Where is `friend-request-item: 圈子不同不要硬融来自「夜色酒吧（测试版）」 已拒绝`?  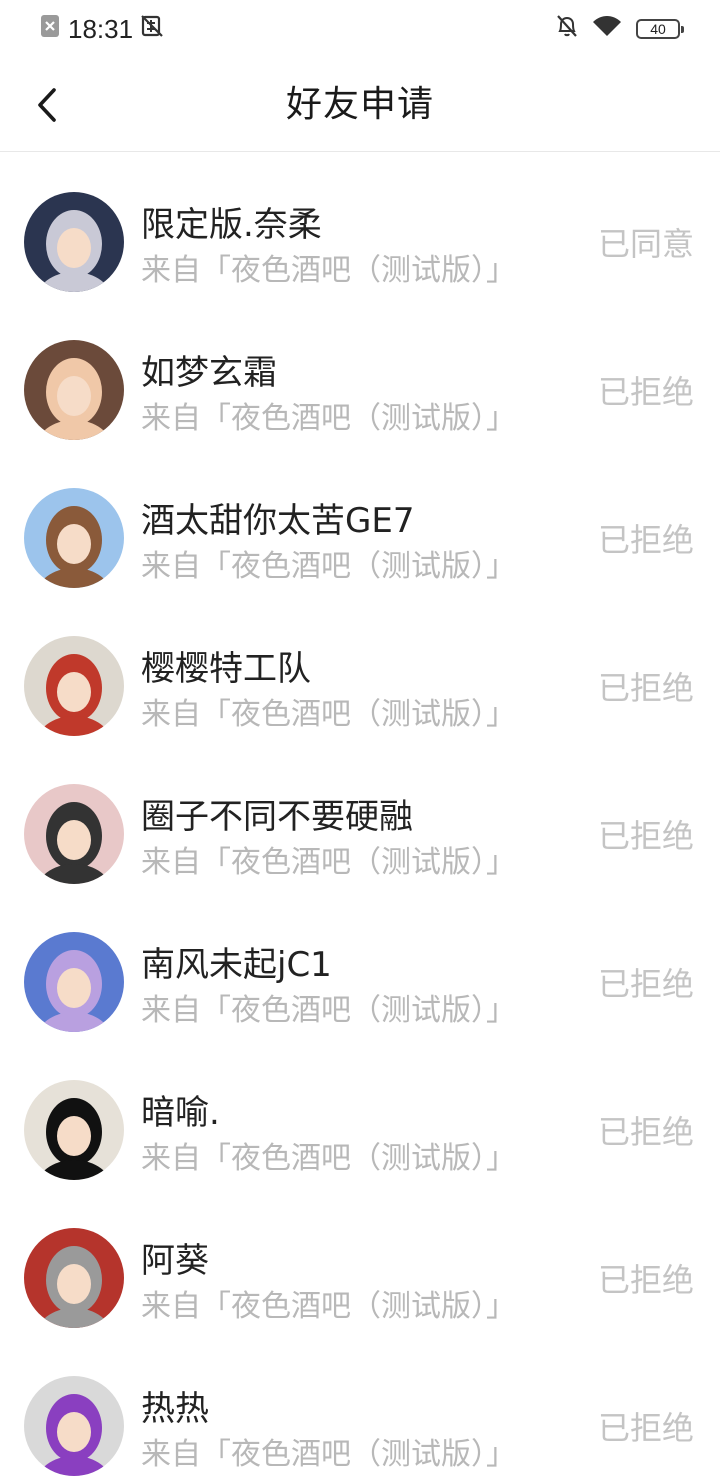 friend-request-item: 圈子不同不要硬融来自「夜色酒吧（测试版）」 已拒绝 is located at coordinates (360, 818).